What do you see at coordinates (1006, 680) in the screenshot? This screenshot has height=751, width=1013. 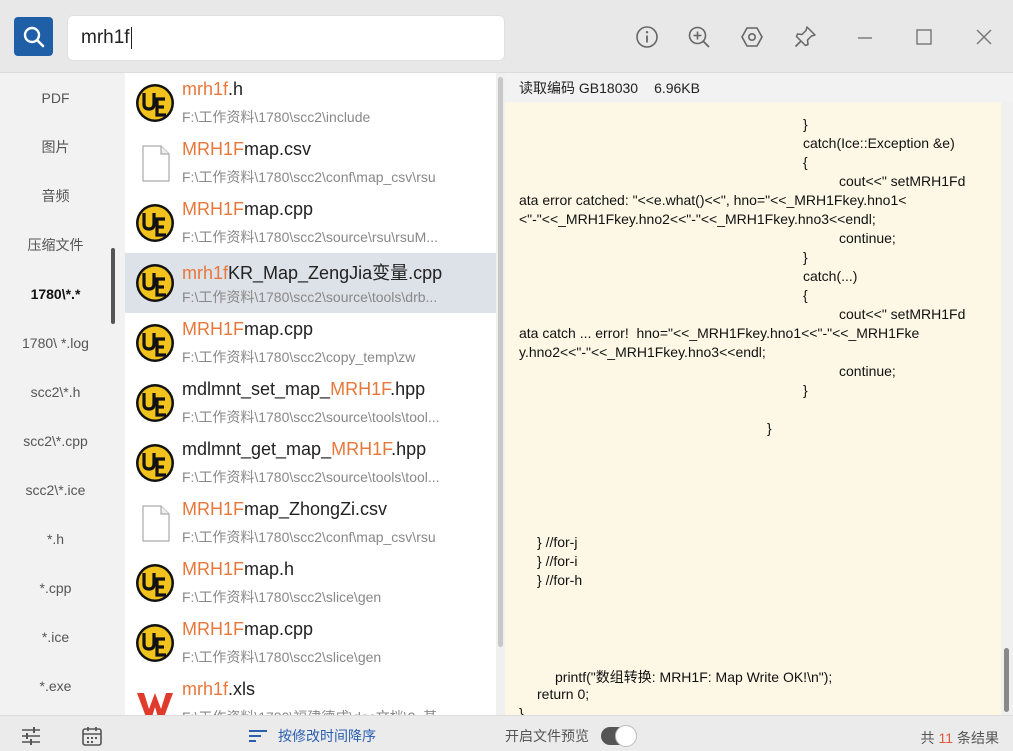 I see `preview-scrollbar-thumb` at bounding box center [1006, 680].